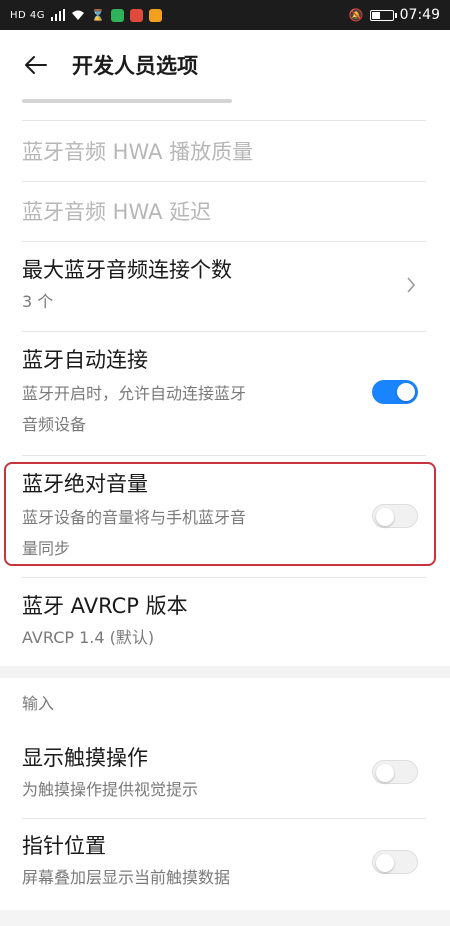 Image resolution: width=450 pixels, height=926 pixels. What do you see at coordinates (395, 772) in the screenshot?
I see `show-taps-toggle` at bounding box center [395, 772].